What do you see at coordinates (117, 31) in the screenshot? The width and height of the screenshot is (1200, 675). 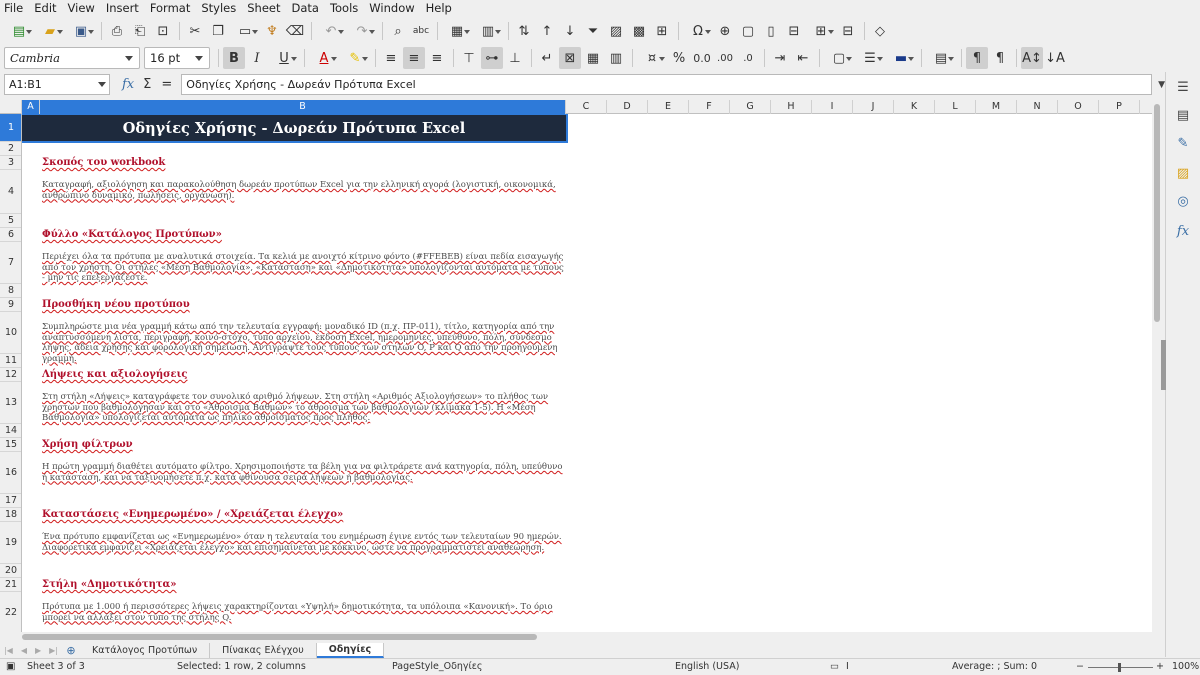 I see `export-pdf-icon: ⎙` at bounding box center [117, 31].